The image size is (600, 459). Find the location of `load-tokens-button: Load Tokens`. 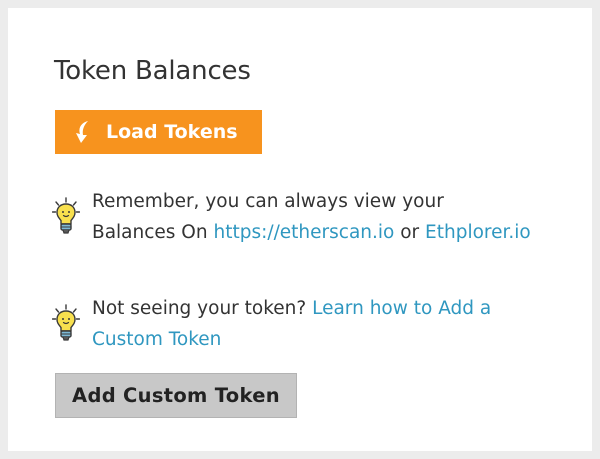

load-tokens-button: Load Tokens is located at coordinates (158, 132).